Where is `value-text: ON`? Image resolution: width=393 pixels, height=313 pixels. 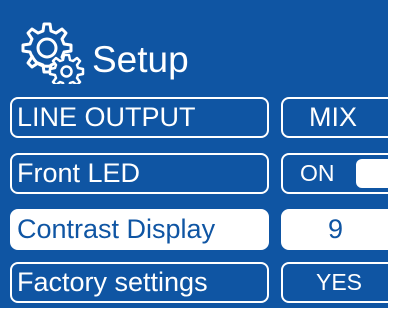 value-text: ON is located at coordinates (317, 173).